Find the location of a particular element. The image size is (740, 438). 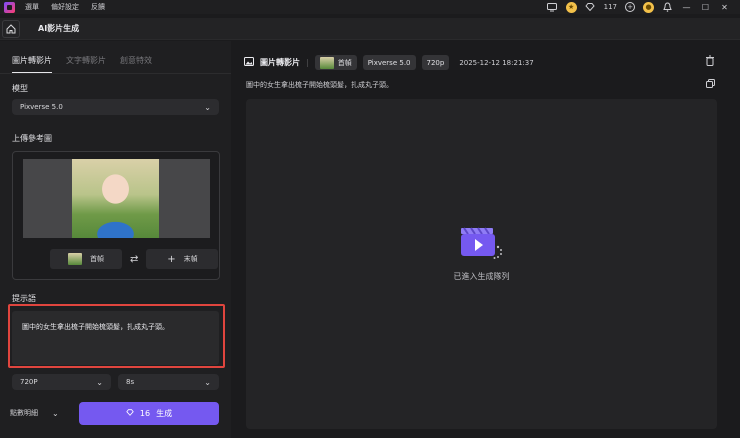

frame-selector: 首幀 ⇄ + 末幀 is located at coordinates (134, 259).